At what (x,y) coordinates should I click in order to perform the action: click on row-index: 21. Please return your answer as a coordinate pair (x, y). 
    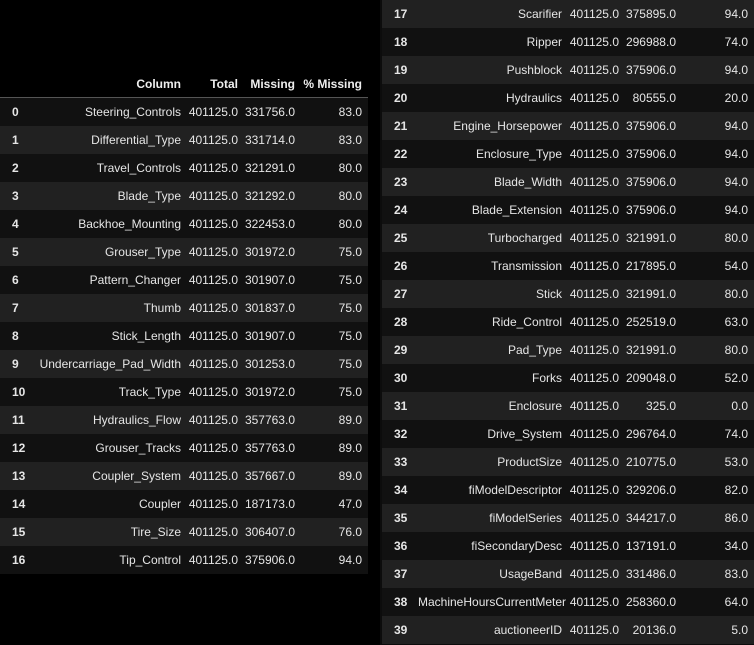
    Looking at the image, I should click on (400, 126).